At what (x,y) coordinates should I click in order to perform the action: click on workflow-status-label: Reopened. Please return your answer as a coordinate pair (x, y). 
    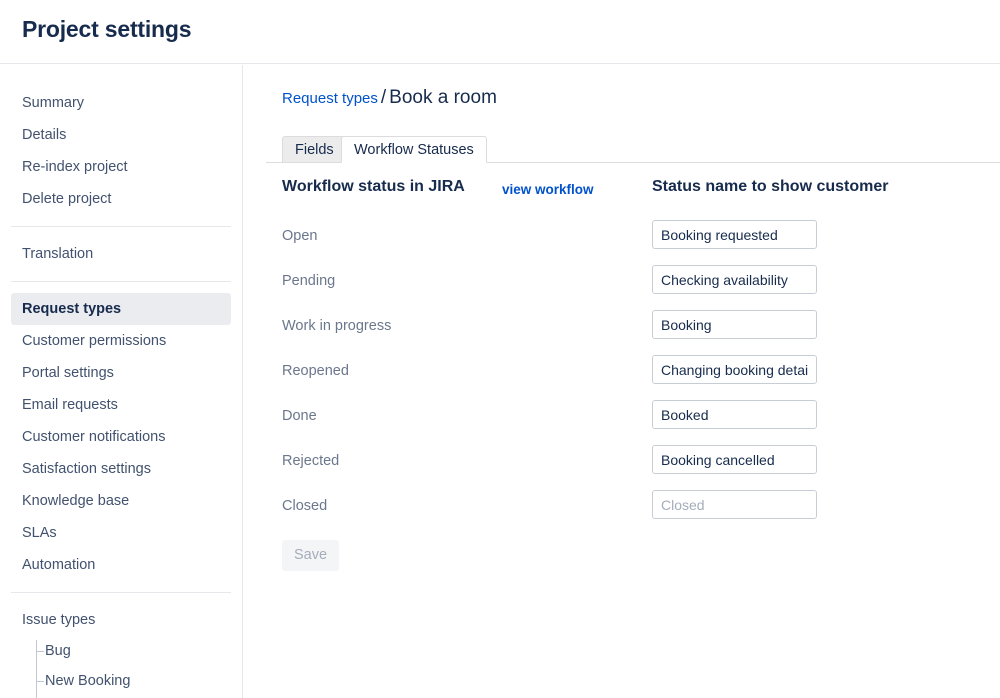
    Looking at the image, I should click on (315, 371).